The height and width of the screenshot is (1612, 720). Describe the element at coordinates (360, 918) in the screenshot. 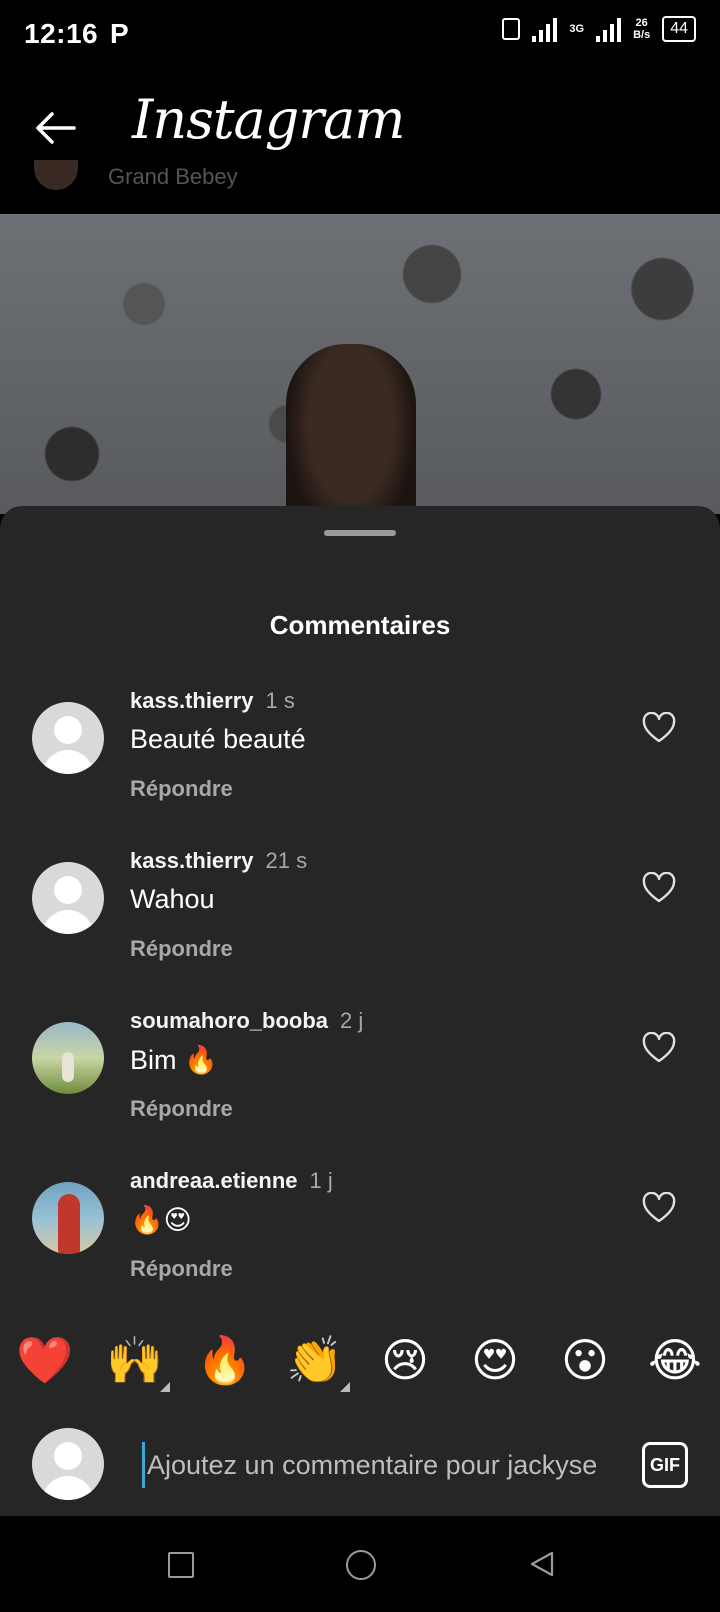

I see `comment-item: kass.thierry 21 s Wahou Répondre` at that location.